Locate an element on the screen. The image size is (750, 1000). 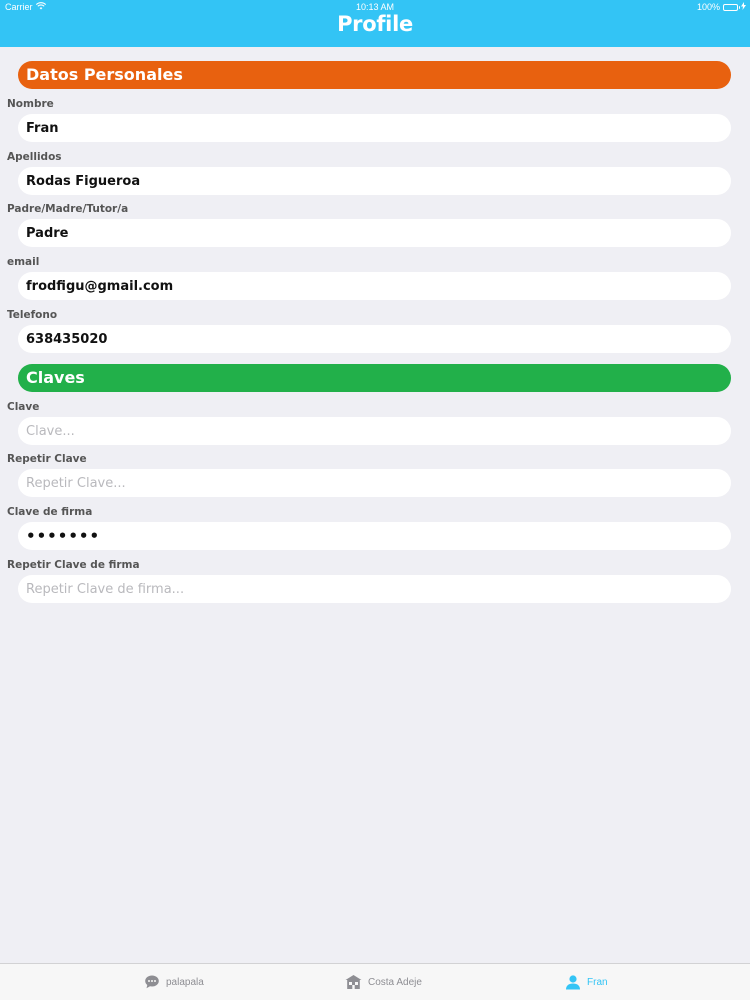
tab-palapala: palapala is located at coordinates (174, 982).